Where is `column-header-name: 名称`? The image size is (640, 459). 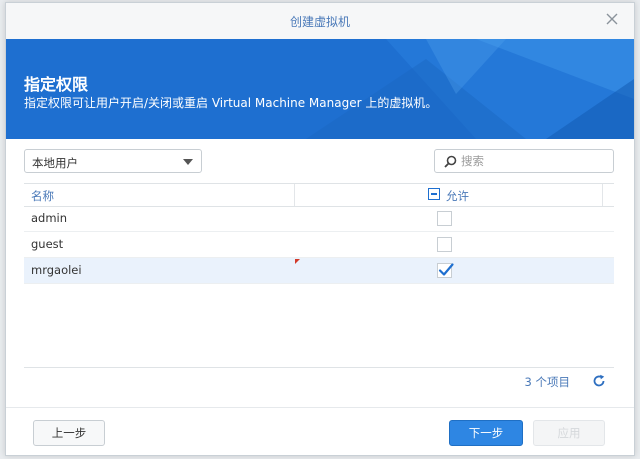 column-header-name: 名称 is located at coordinates (42, 196).